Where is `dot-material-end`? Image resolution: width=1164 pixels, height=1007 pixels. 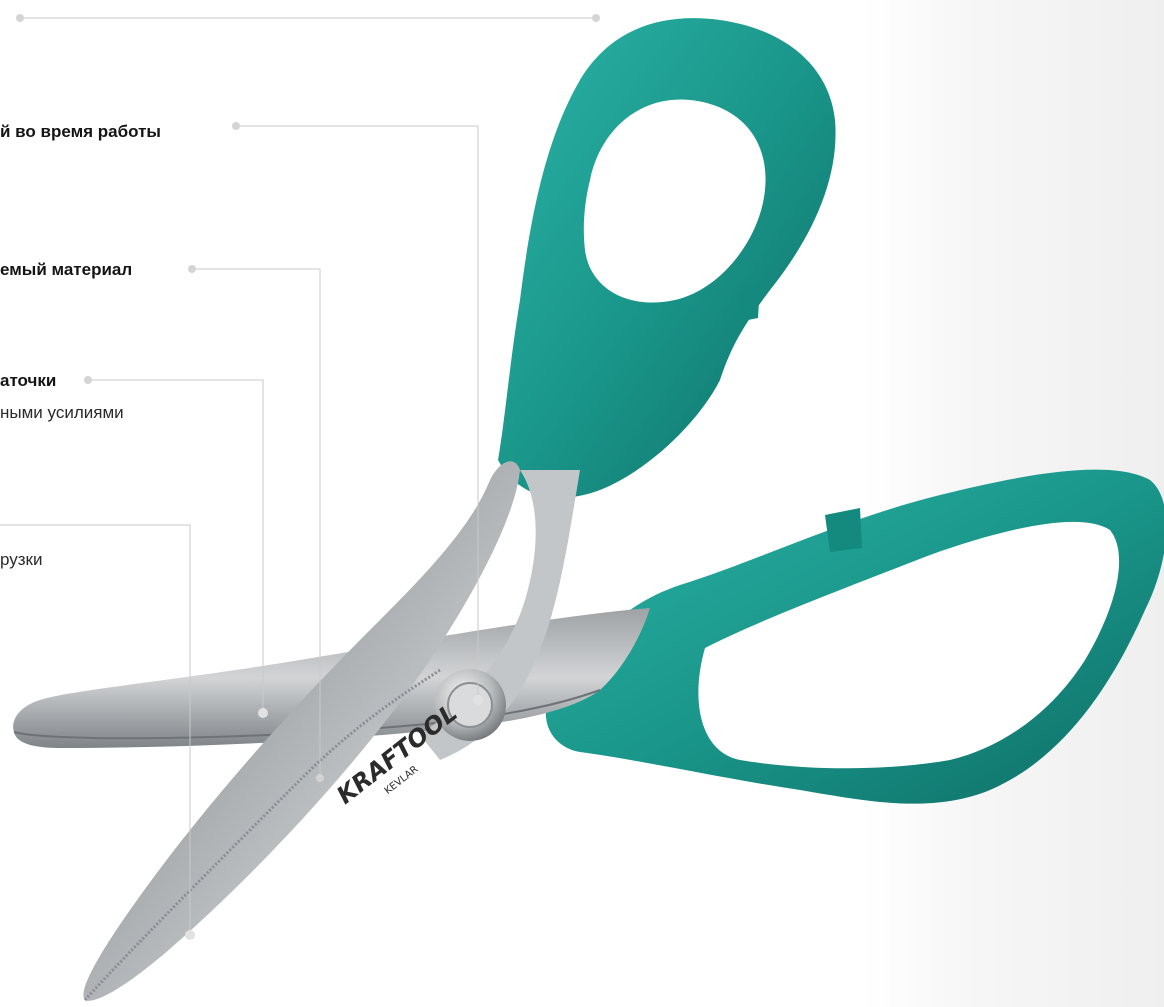 dot-material-end is located at coordinates (320, 778).